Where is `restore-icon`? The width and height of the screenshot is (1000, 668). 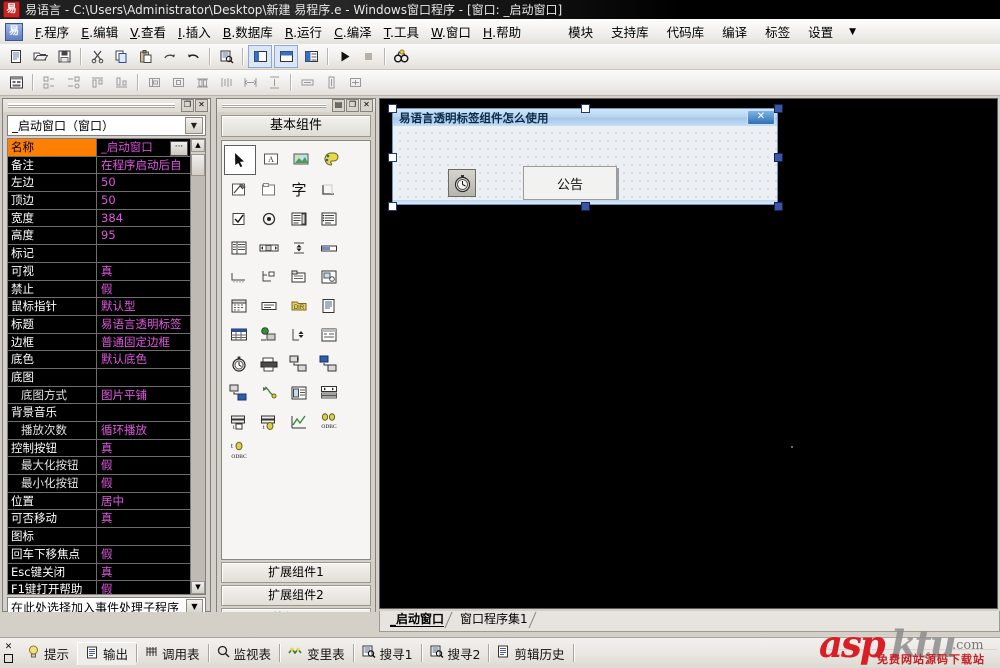
restore-icon is located at coordinates (8, 658).